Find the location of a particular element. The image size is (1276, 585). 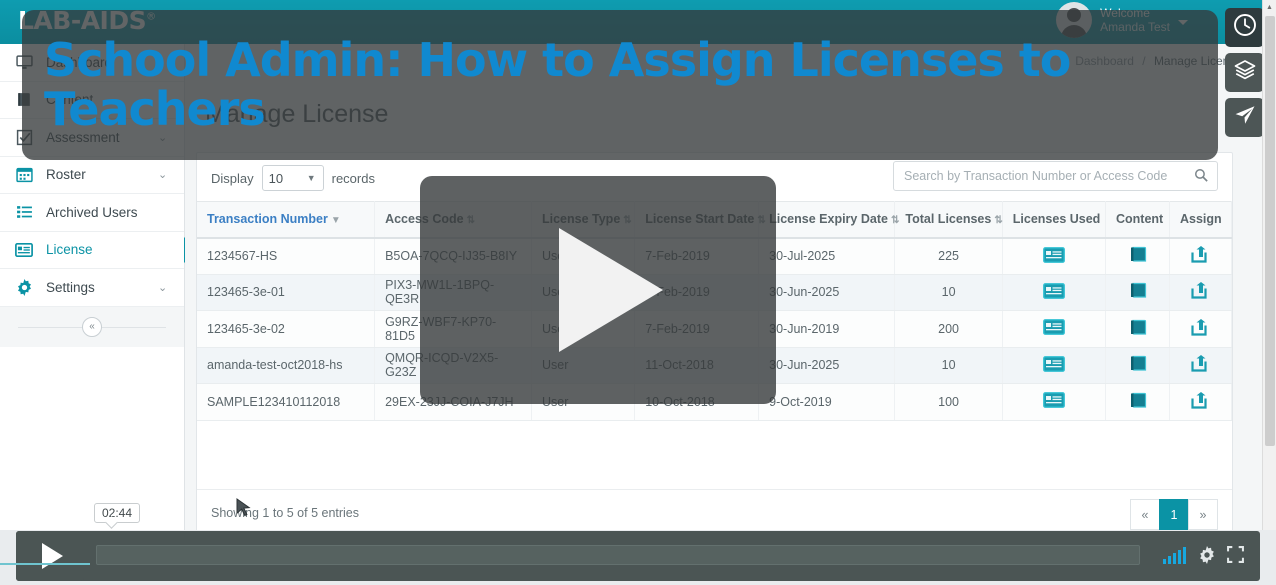

sidebar-item-archived-users: Archived Users is located at coordinates (92, 213).